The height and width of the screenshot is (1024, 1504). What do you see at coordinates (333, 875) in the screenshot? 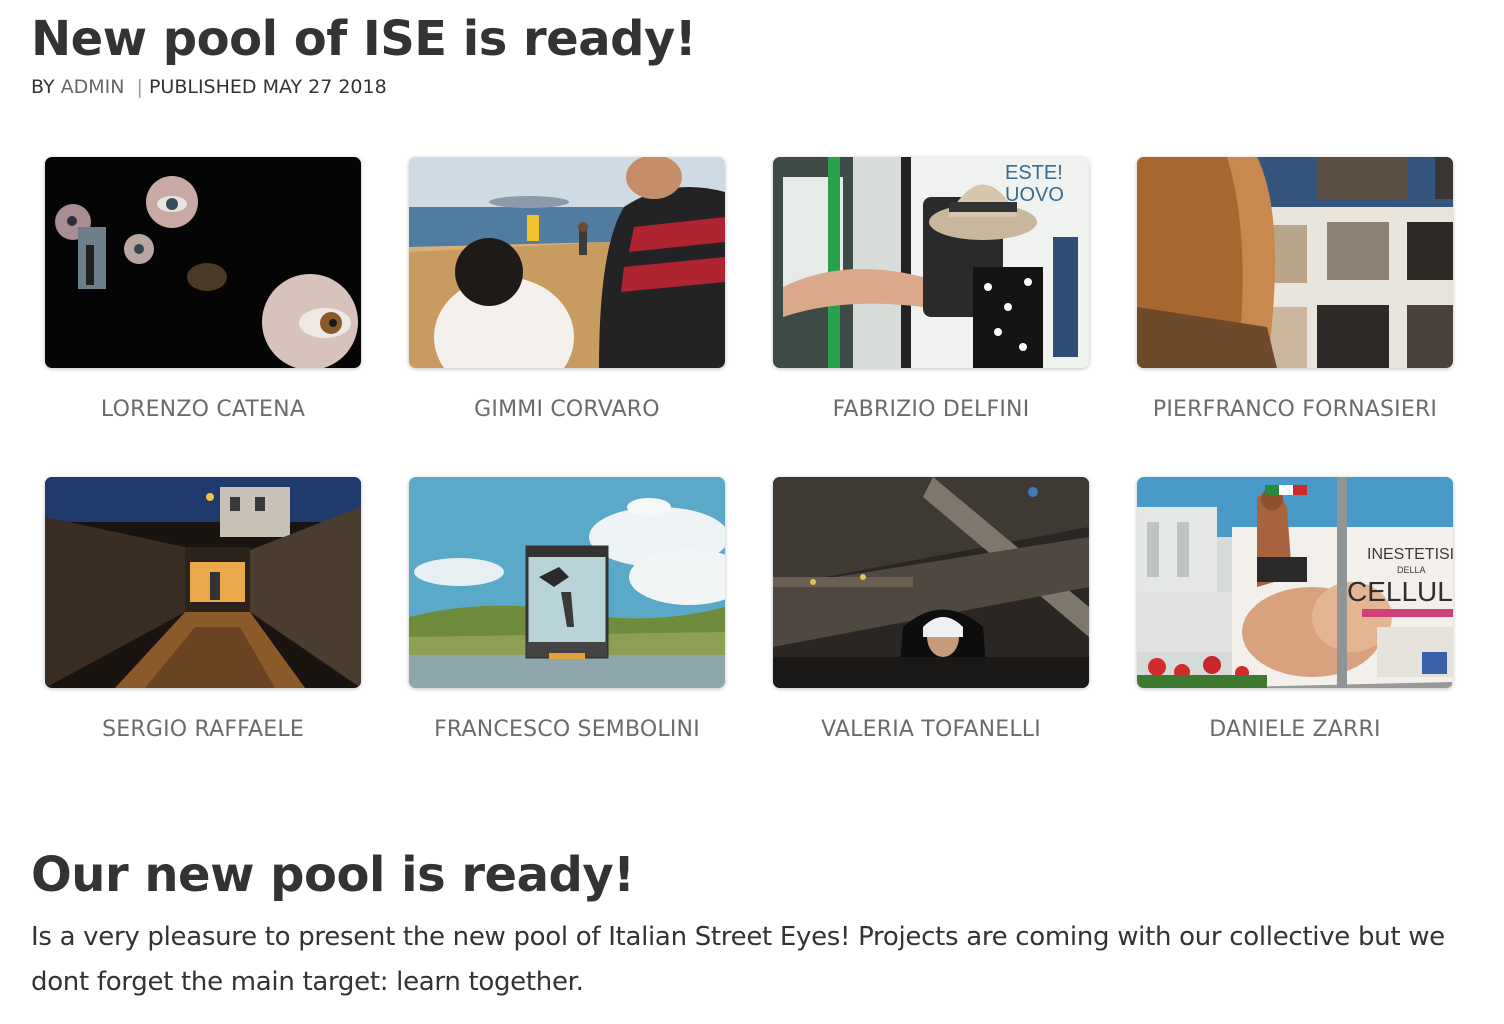
I see `section-title: Our new pool is ready!` at bounding box center [333, 875].